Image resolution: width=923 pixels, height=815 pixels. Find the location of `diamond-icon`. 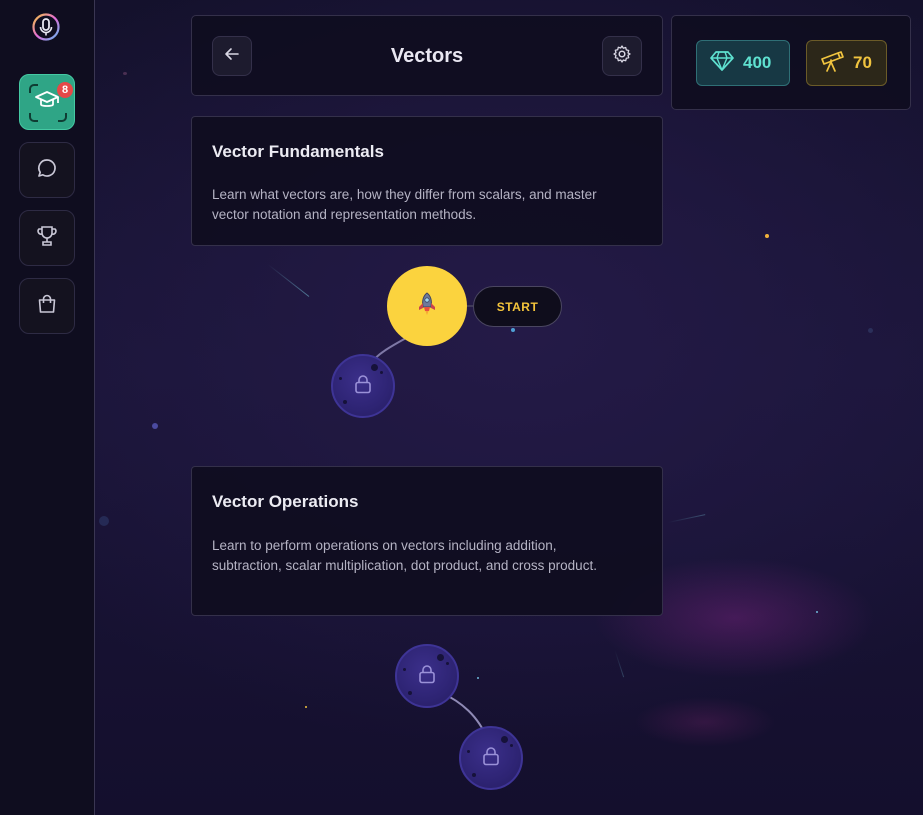

diamond-icon is located at coordinates (722, 63).